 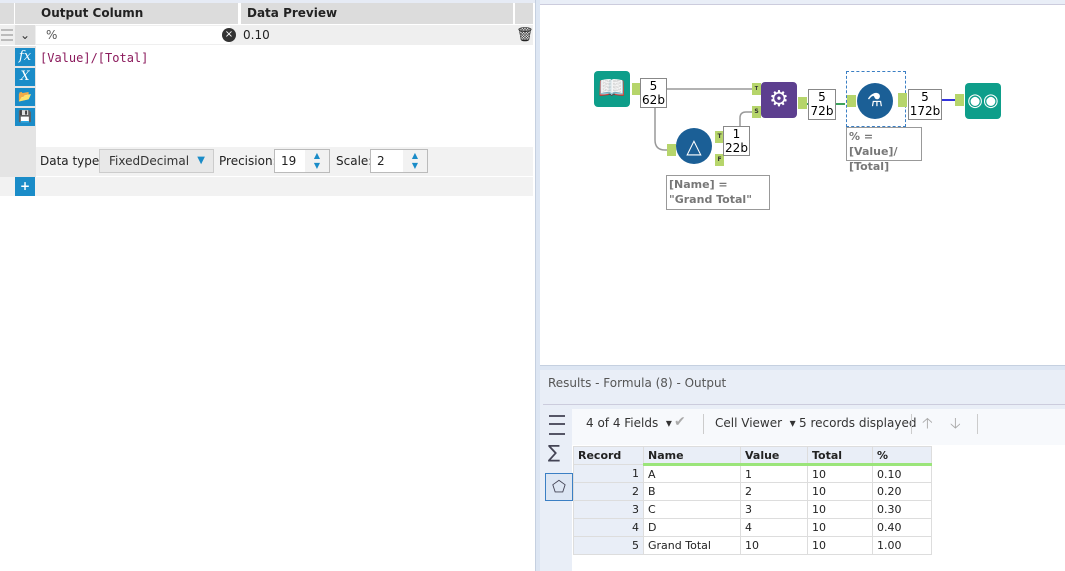 What do you see at coordinates (680, 422) in the screenshot?
I see `apply-check-icon: ✔` at bounding box center [680, 422].